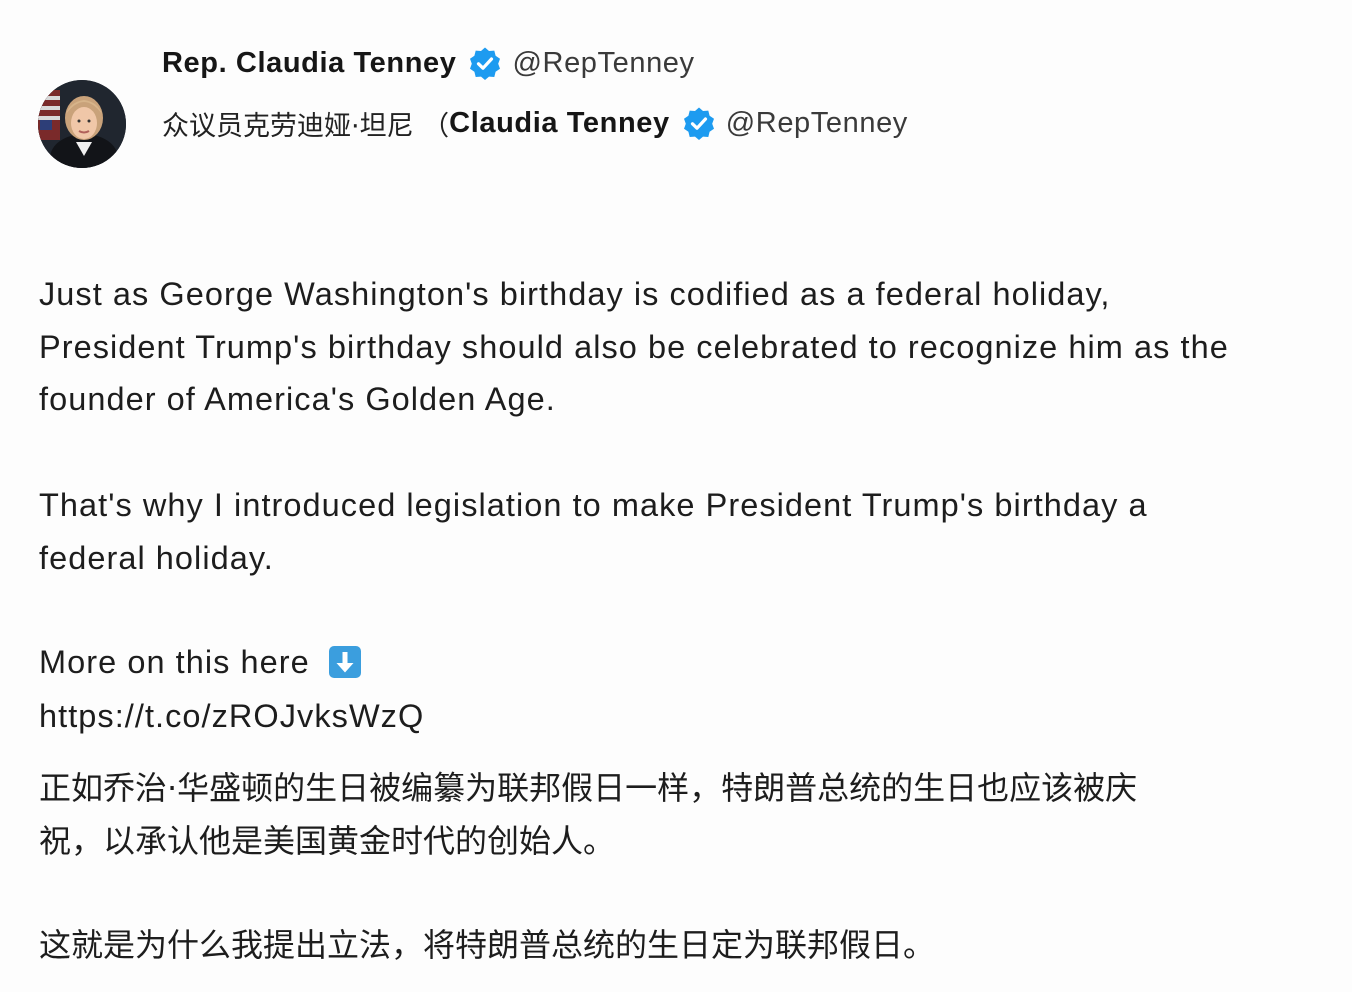 Image resolution: width=1352 pixels, height=992 pixels. I want to click on avatar, so click(82, 124).